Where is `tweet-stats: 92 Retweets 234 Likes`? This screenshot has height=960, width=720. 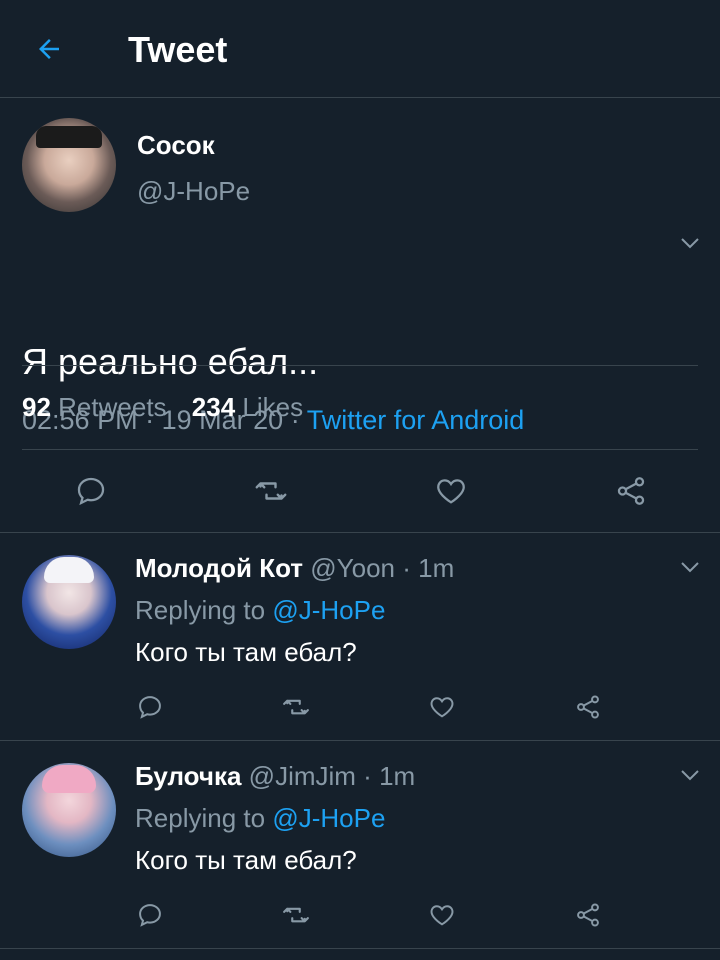 tweet-stats: 92 Retweets 234 Likes is located at coordinates (171, 407).